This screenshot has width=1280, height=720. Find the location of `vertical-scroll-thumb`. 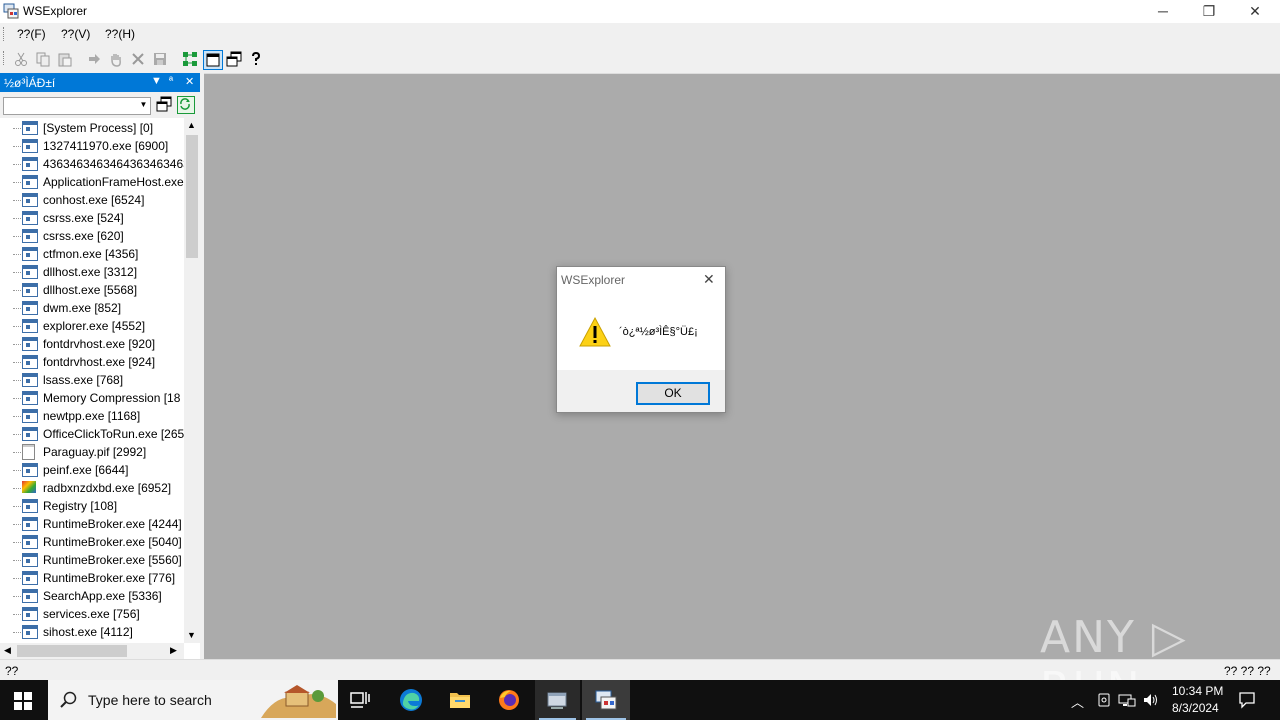

vertical-scroll-thumb is located at coordinates (192, 196).